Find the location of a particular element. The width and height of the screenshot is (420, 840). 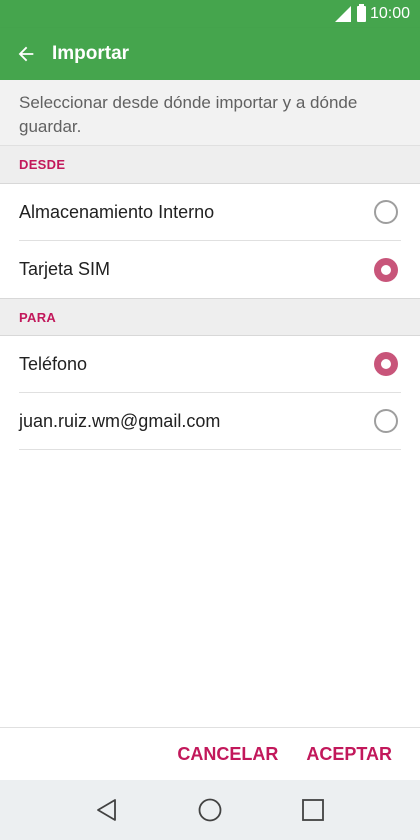

app-bar: Importar is located at coordinates (210, 54).